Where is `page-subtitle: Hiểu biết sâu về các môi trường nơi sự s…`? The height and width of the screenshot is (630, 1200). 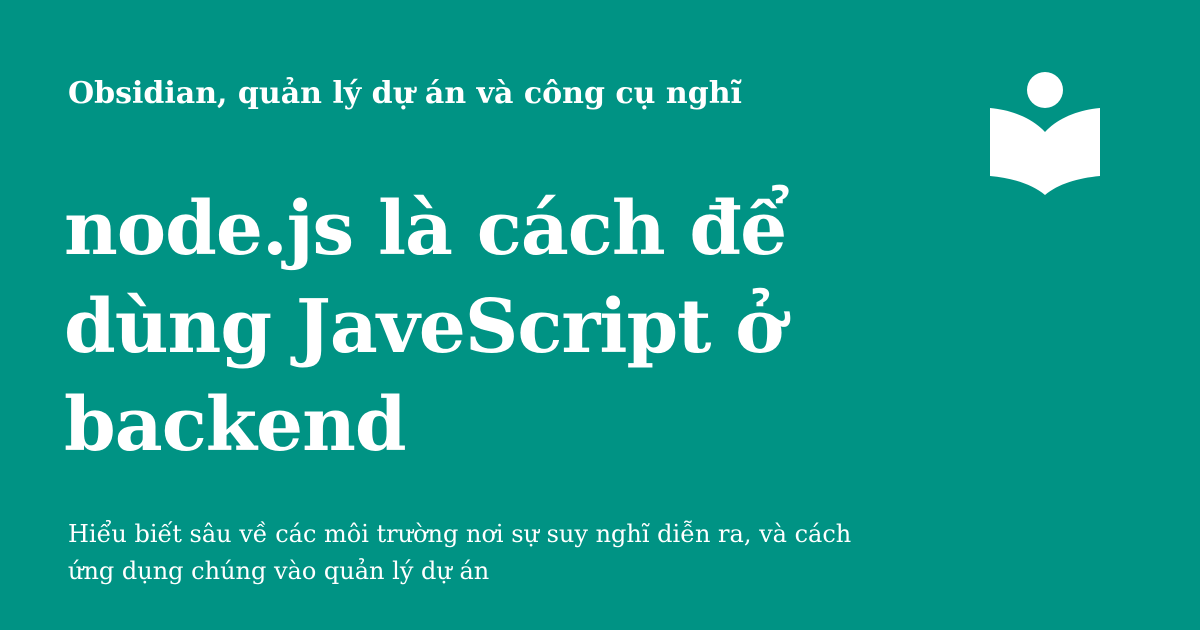
page-subtitle: Hiểu biết sâu về các môi trường nơi sự s… is located at coordinates (460, 552).